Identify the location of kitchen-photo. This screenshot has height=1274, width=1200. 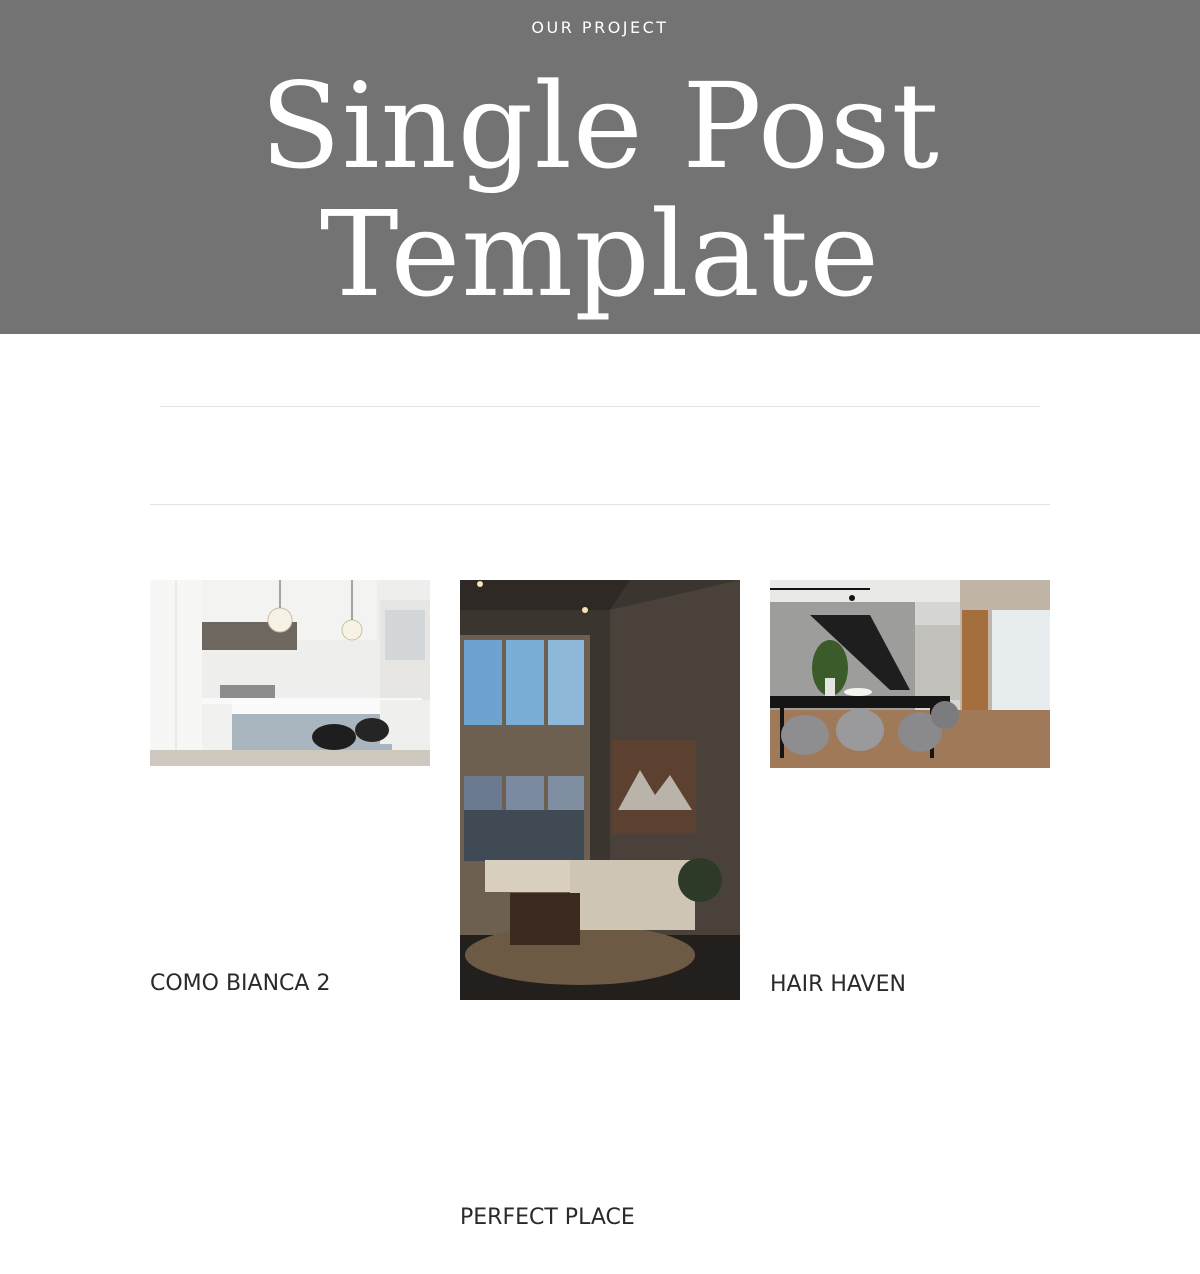
(290, 673).